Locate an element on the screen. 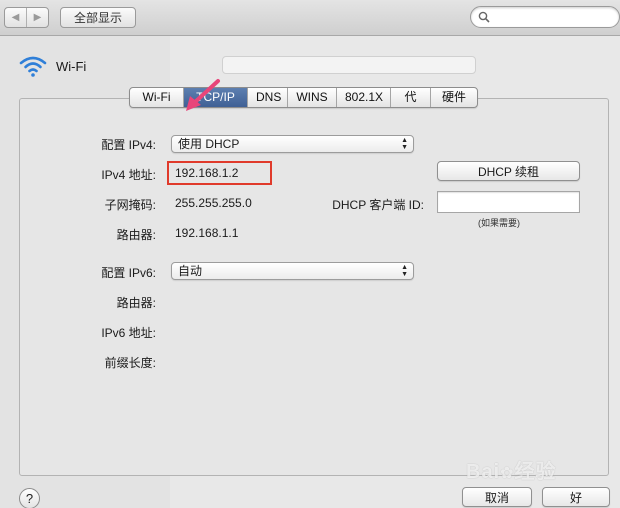 The image size is (620, 508). wifi-icon is located at coordinates (33, 66).